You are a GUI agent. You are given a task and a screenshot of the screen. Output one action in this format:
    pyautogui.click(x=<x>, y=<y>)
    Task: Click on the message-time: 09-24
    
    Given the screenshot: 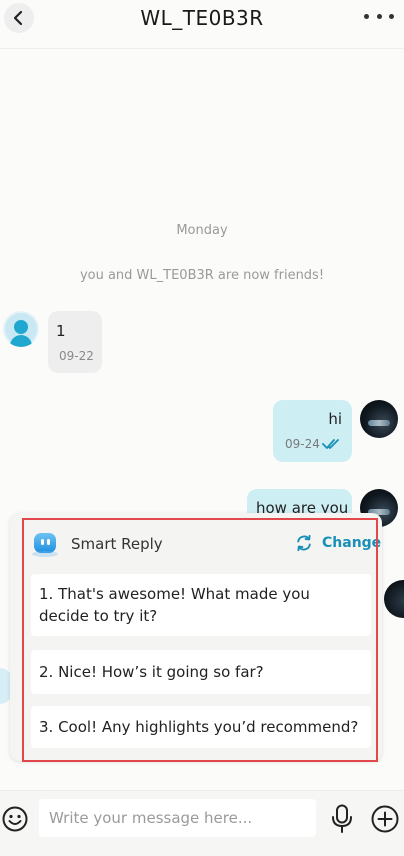 What is the action you would take?
    pyautogui.click(x=302, y=444)
    